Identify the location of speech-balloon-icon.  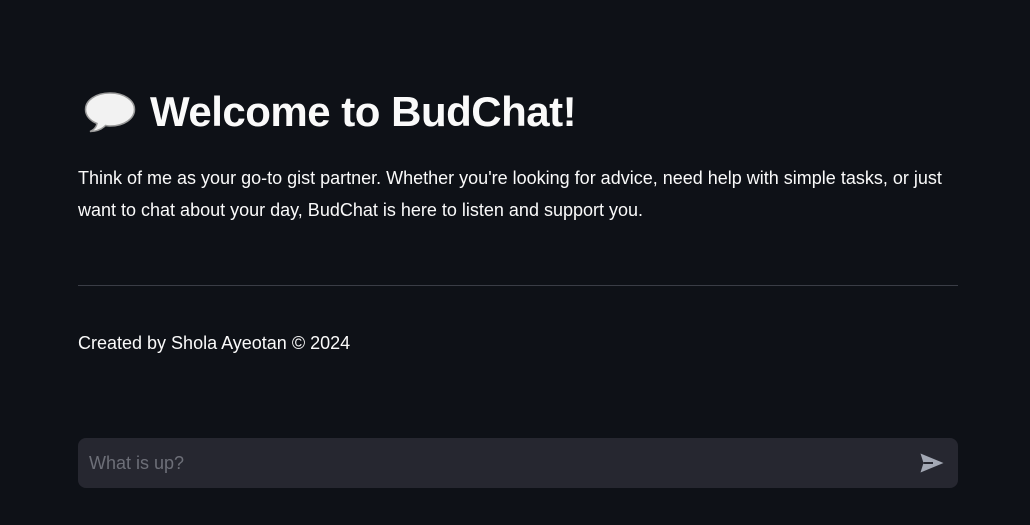
(110, 112).